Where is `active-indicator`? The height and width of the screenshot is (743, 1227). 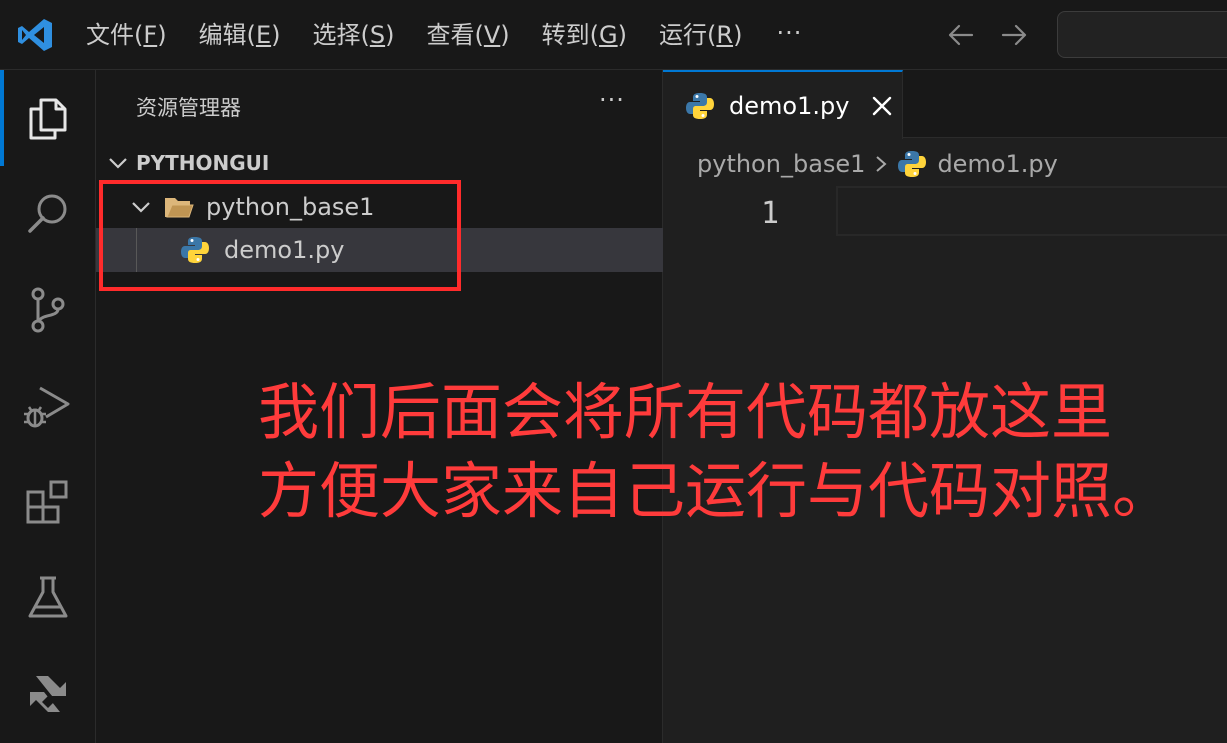
active-indicator is located at coordinates (2, 118).